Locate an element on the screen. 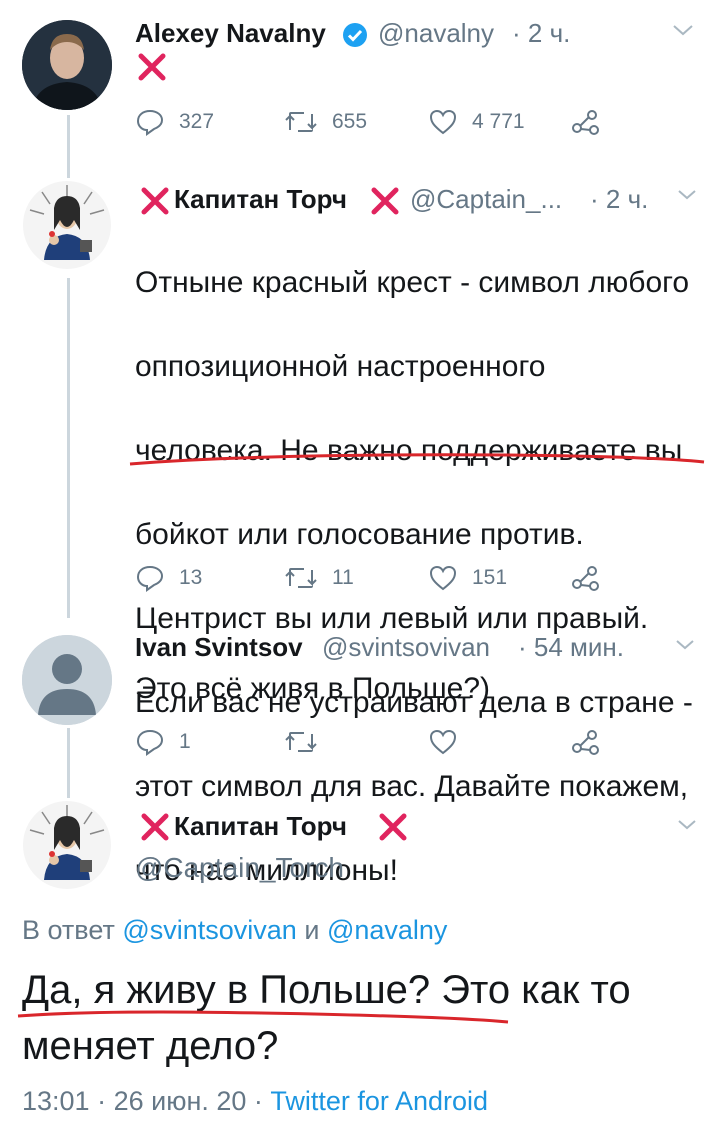  reply-button: 1 is located at coordinates (163, 742).